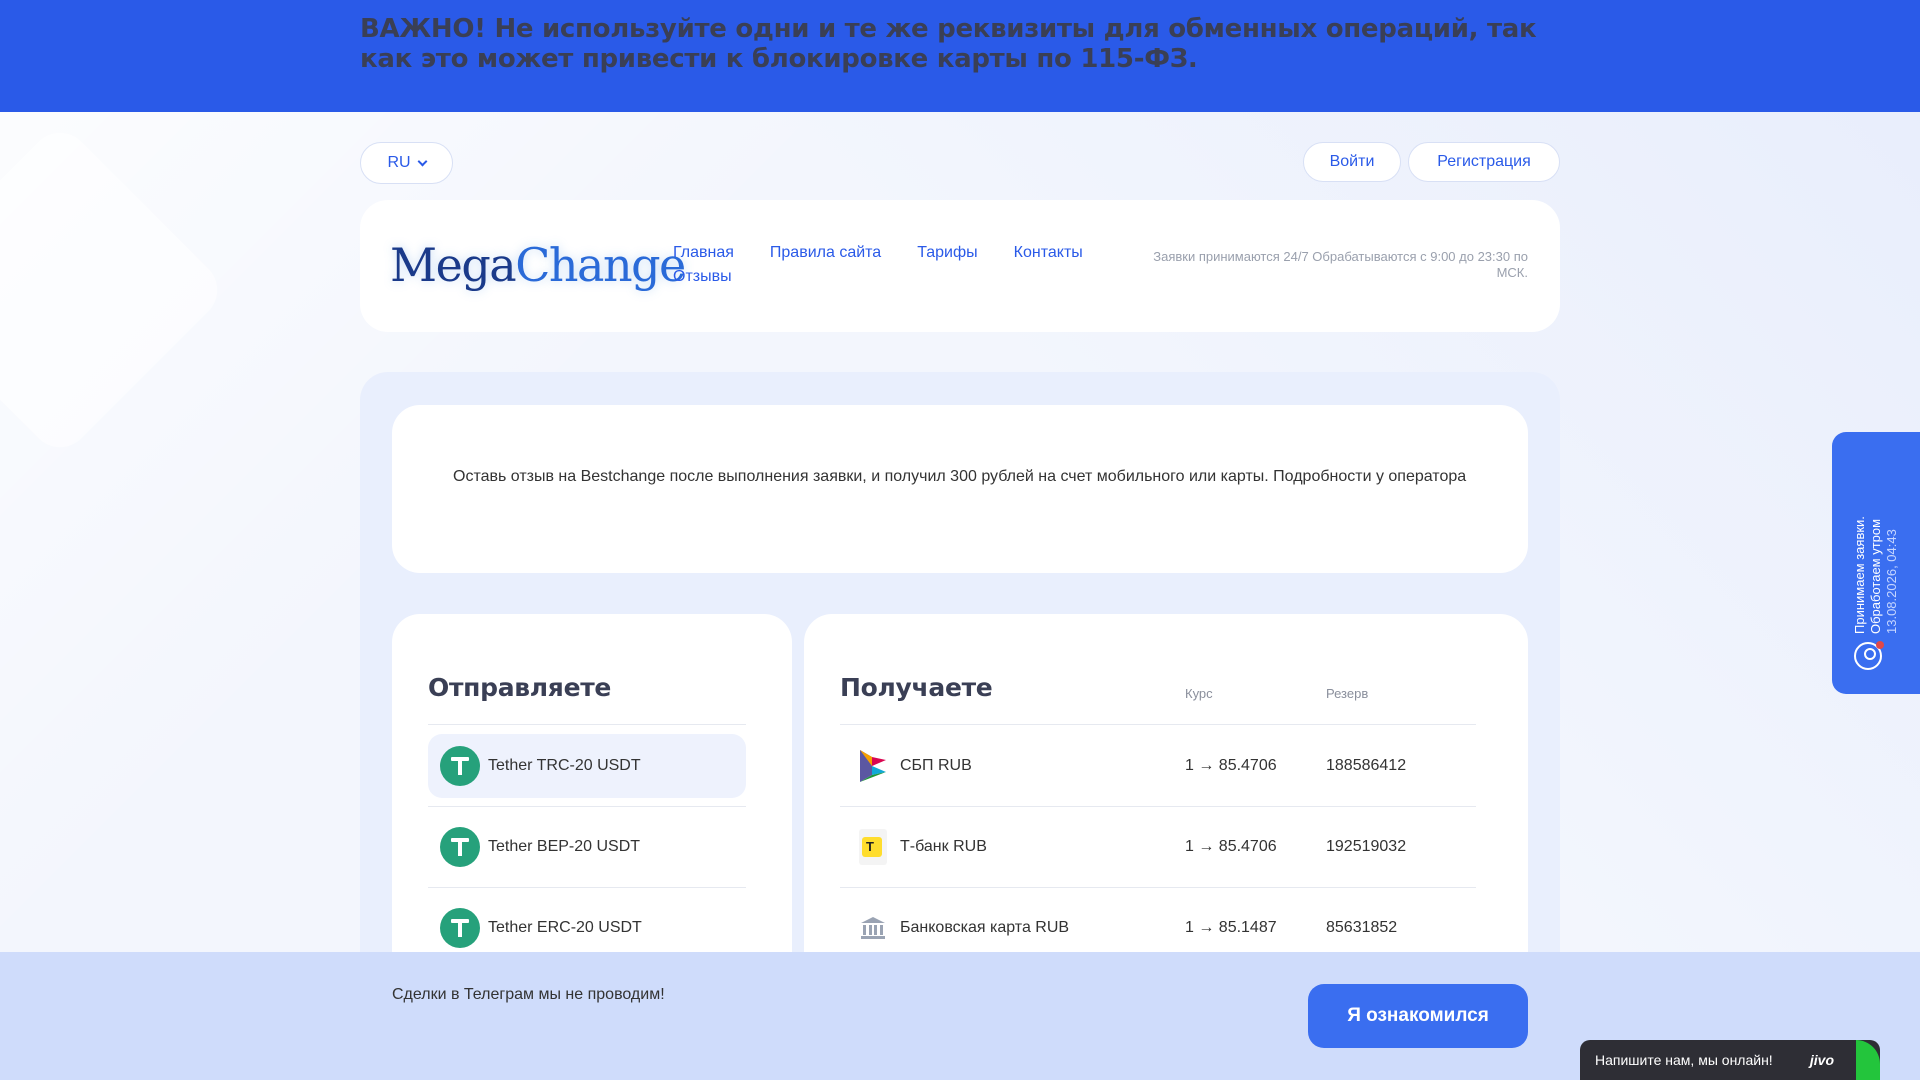 The height and width of the screenshot is (1080, 1920). What do you see at coordinates (947, 253) in the screenshot?
I see `nav-link-tariffs: Тарифы` at bounding box center [947, 253].